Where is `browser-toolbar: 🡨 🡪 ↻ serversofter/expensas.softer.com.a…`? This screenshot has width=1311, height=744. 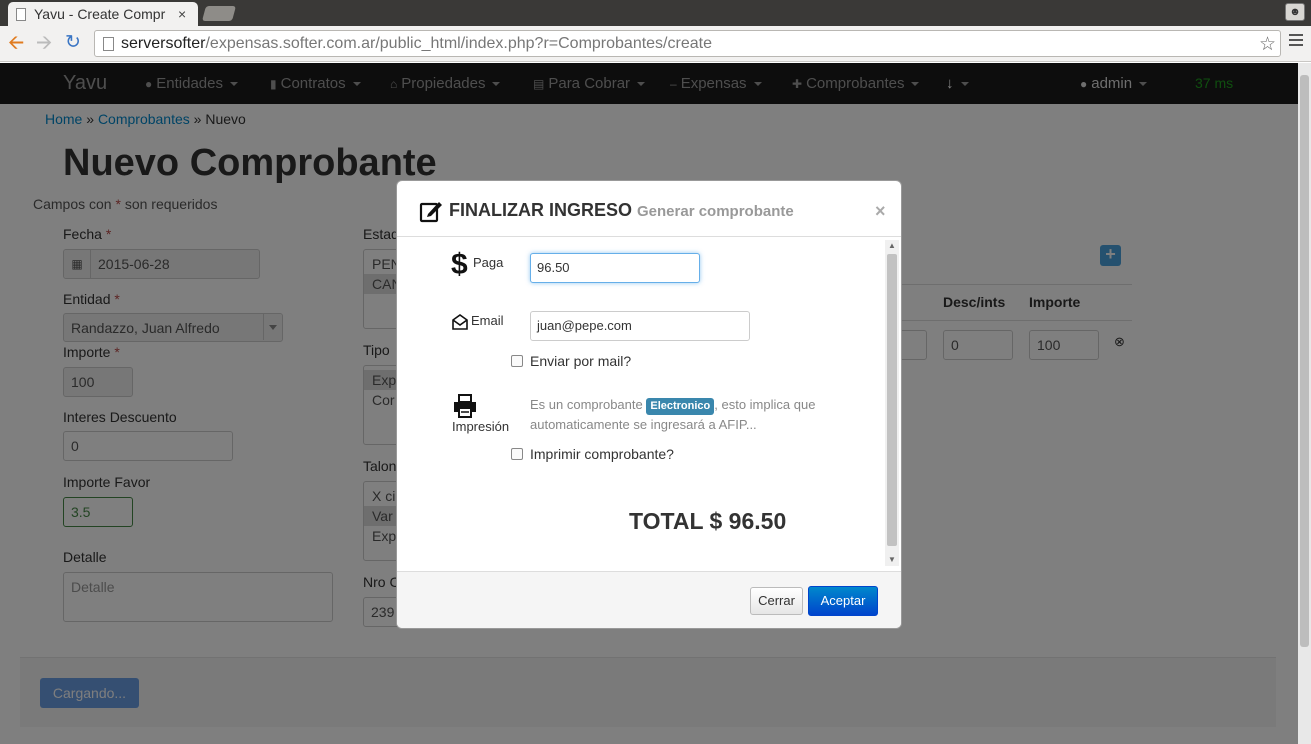
browser-toolbar: 🡨 🡪 ↻ serversofter/expensas.softer.com.a… is located at coordinates (655, 44).